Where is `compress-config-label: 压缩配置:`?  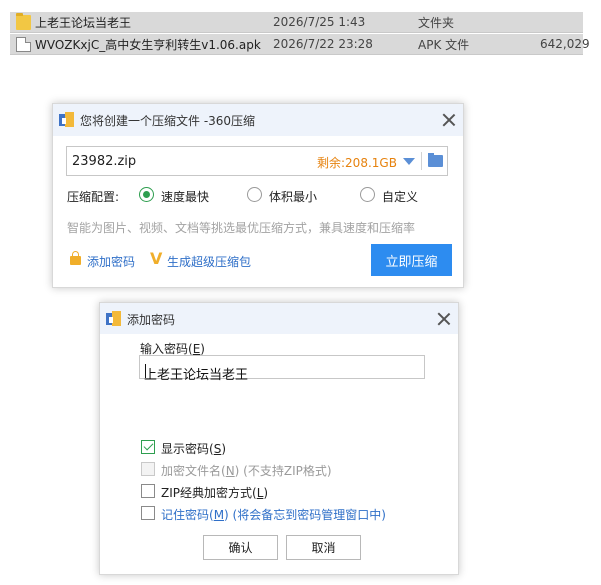
compress-config-label: 压缩配置: is located at coordinates (93, 197).